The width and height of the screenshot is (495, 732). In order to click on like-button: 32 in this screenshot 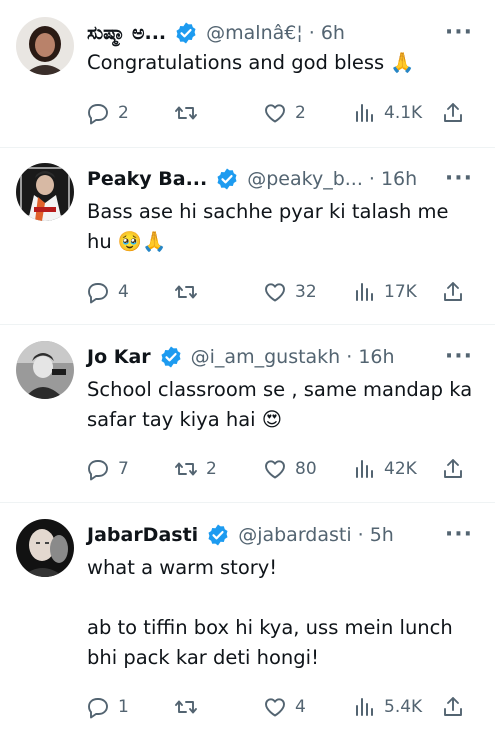, I will do `click(290, 292)`.